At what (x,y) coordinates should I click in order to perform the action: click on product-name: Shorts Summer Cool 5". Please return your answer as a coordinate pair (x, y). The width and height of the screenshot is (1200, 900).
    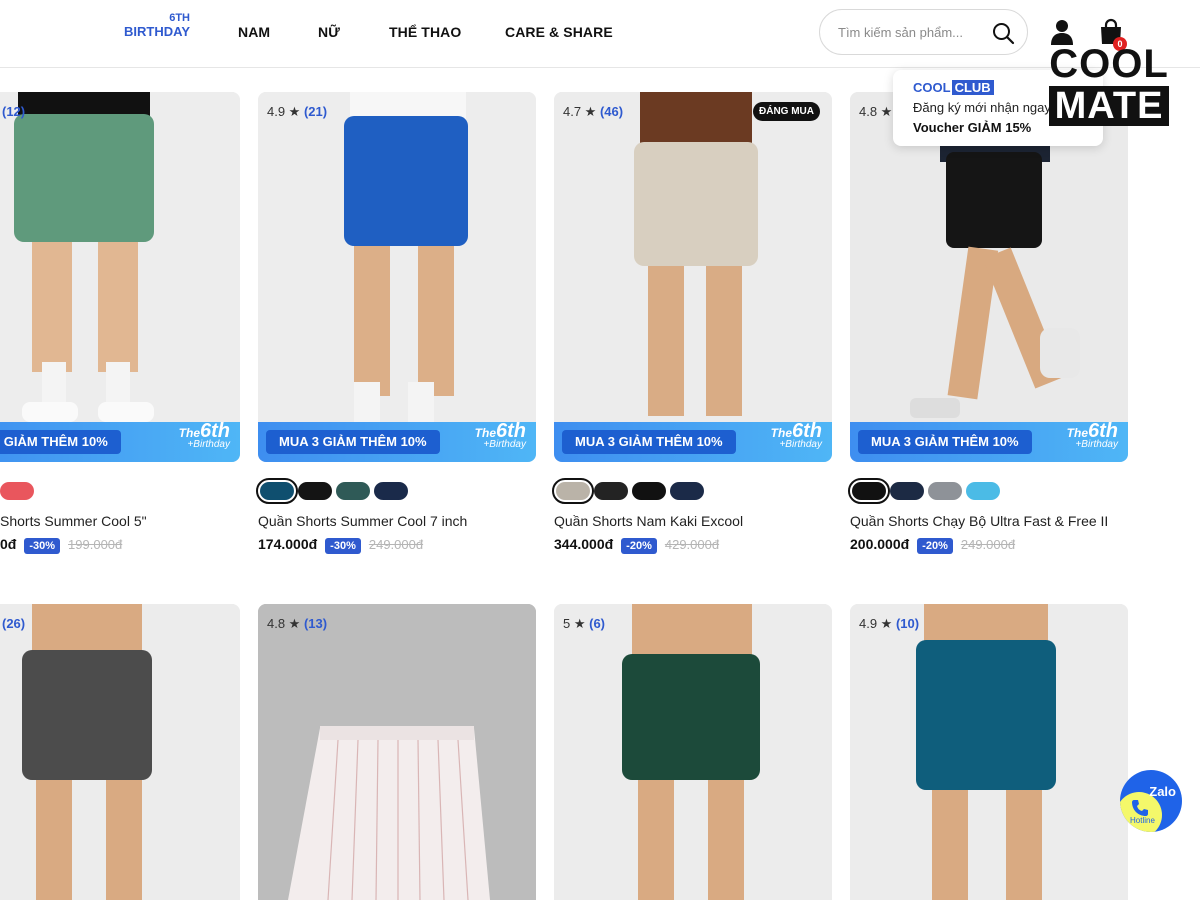
    Looking at the image, I should click on (73, 521).